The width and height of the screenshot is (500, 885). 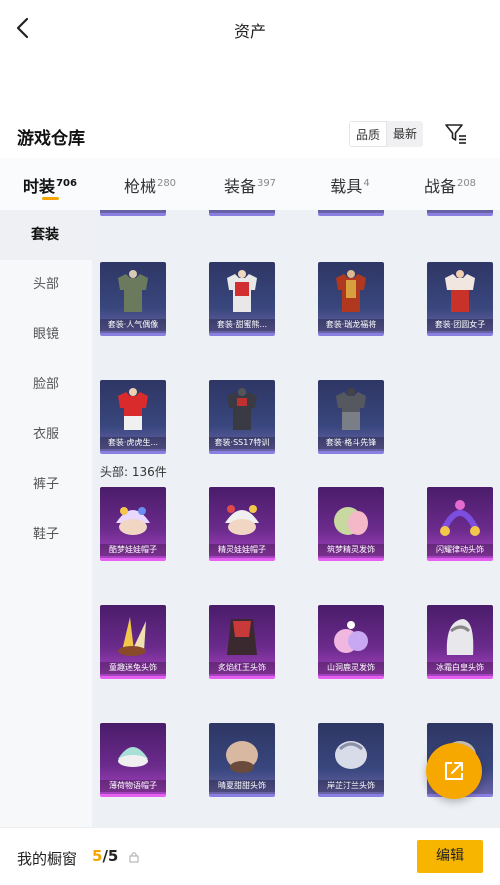 I want to click on item-card: 套装·人气偶像, so click(x=133, y=299).